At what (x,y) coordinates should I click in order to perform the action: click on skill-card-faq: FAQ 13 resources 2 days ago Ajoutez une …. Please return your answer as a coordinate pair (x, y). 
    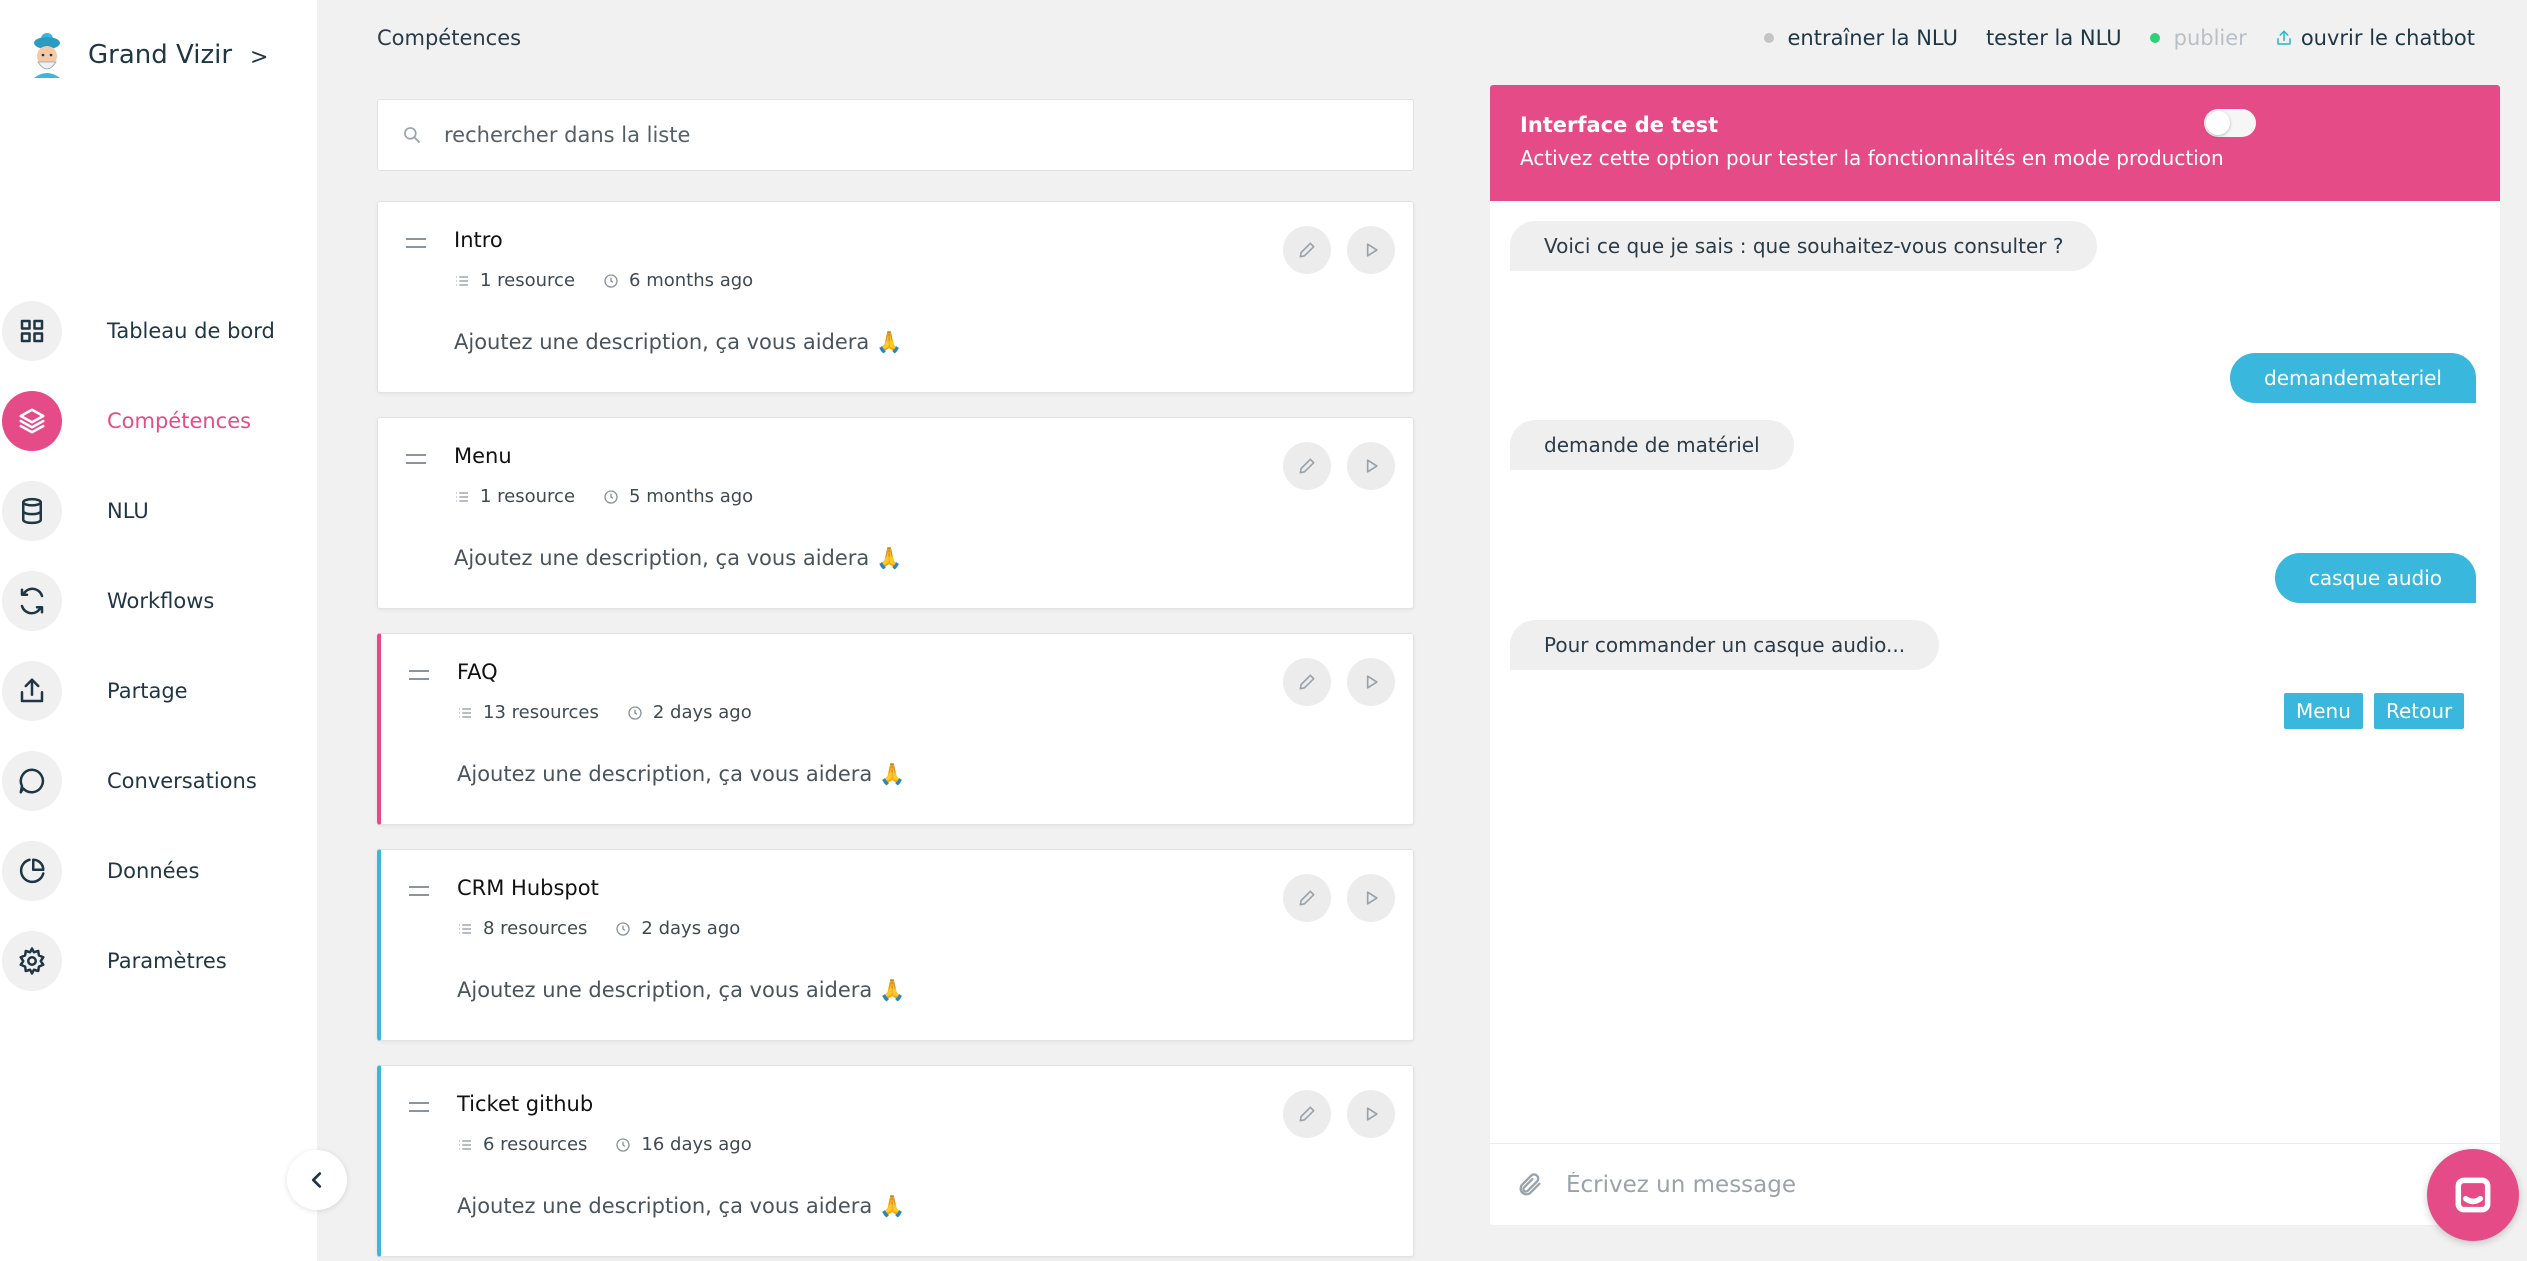
    Looking at the image, I should click on (895, 729).